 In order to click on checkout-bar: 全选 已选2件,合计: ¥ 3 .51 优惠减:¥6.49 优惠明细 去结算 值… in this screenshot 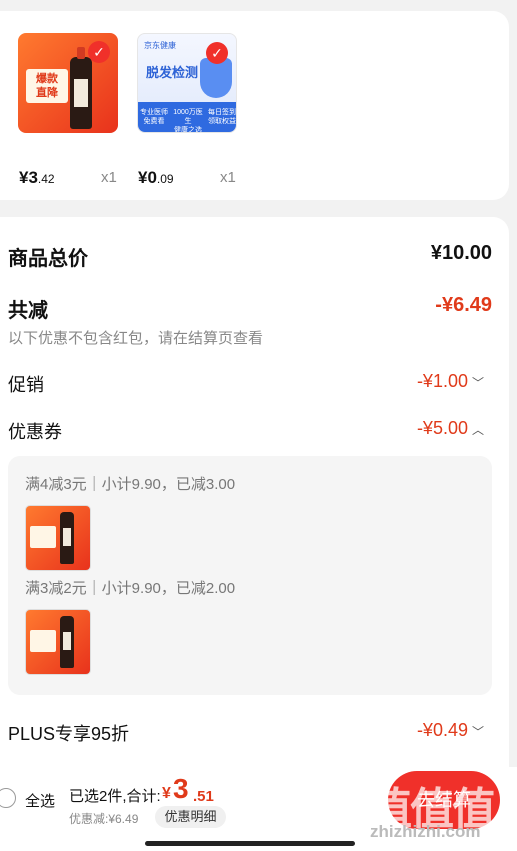, I will do `click(258, 809)`.